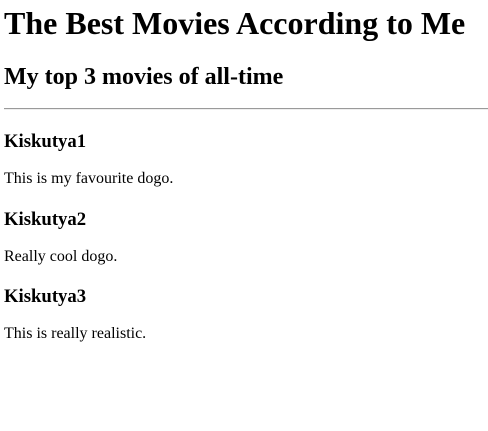 The height and width of the screenshot is (431, 488). Describe the element at coordinates (88, 159) in the screenshot. I see `movie-item: Kiskutya1 This is my favourite dogo.` at that location.